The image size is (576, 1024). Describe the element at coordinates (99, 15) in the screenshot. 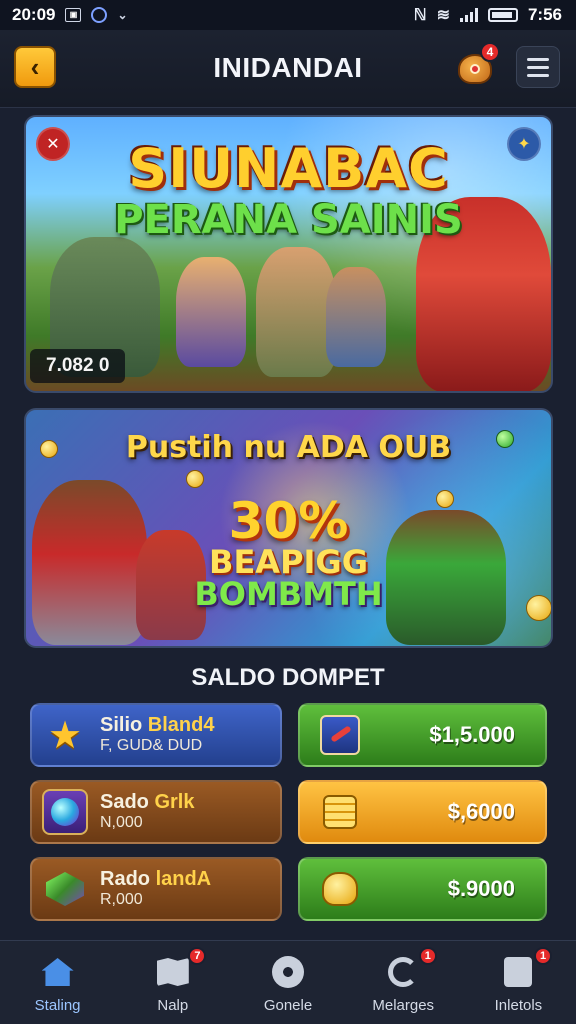

I see `sync-icon` at that location.